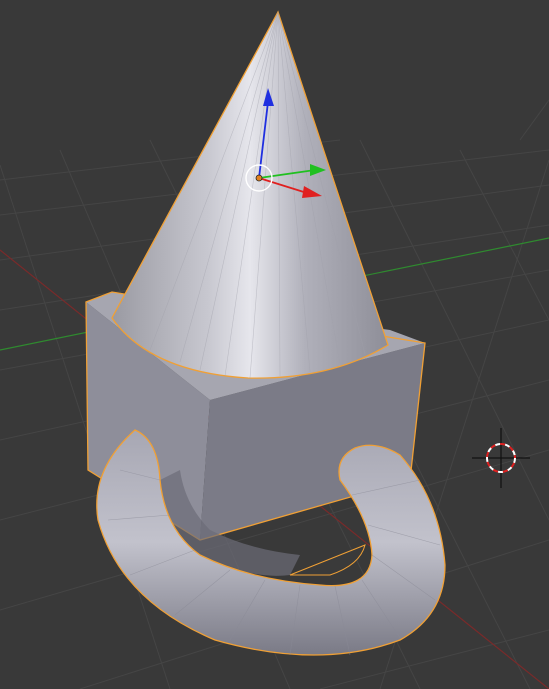 The height and width of the screenshot is (689, 549). What do you see at coordinates (259, 178) in the screenshot?
I see `object-origin-dot` at bounding box center [259, 178].